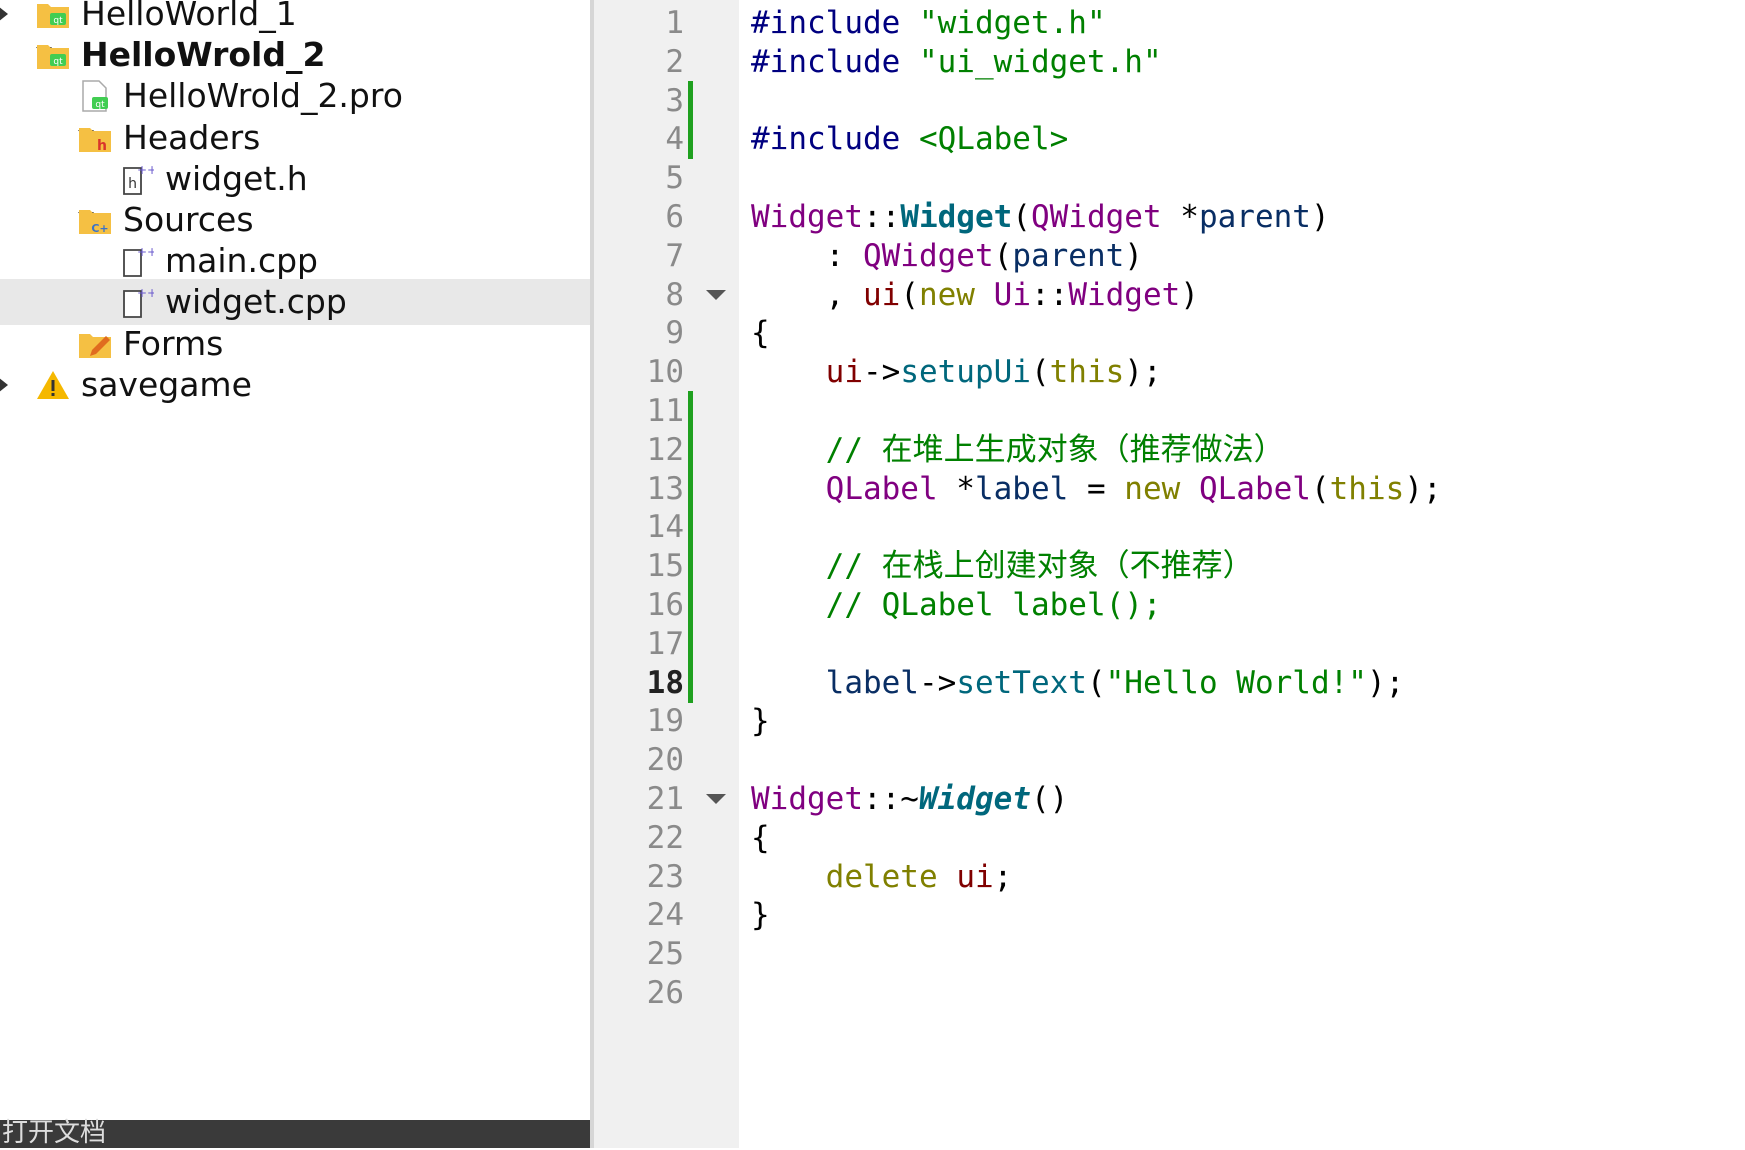  Describe the element at coordinates (295, 55) in the screenshot. I see `tree-item: qt HelloWrold_2` at that location.